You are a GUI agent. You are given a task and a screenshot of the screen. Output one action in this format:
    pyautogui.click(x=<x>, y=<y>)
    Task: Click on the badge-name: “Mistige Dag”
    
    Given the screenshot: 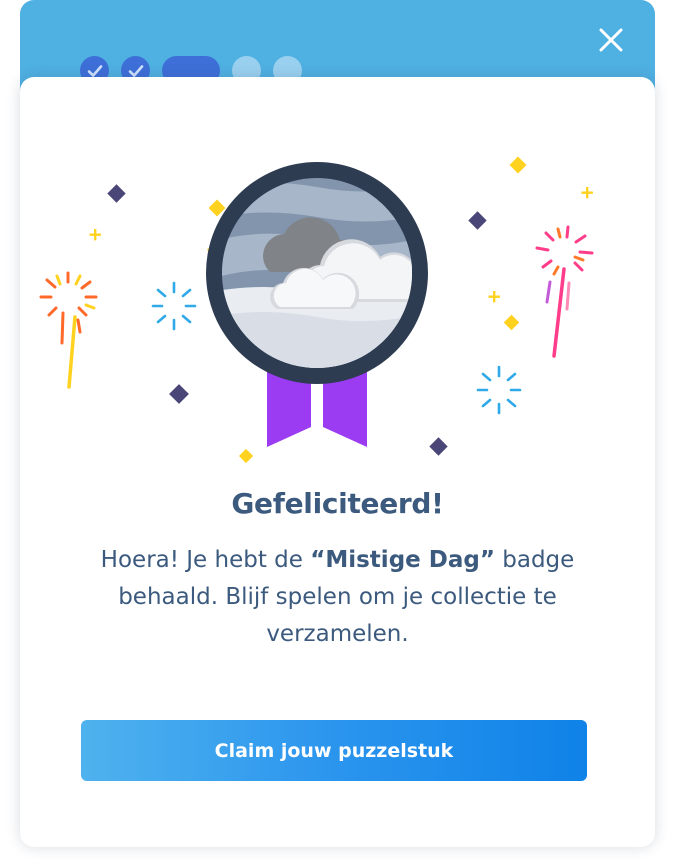 What is the action you would take?
    pyautogui.click(x=402, y=560)
    